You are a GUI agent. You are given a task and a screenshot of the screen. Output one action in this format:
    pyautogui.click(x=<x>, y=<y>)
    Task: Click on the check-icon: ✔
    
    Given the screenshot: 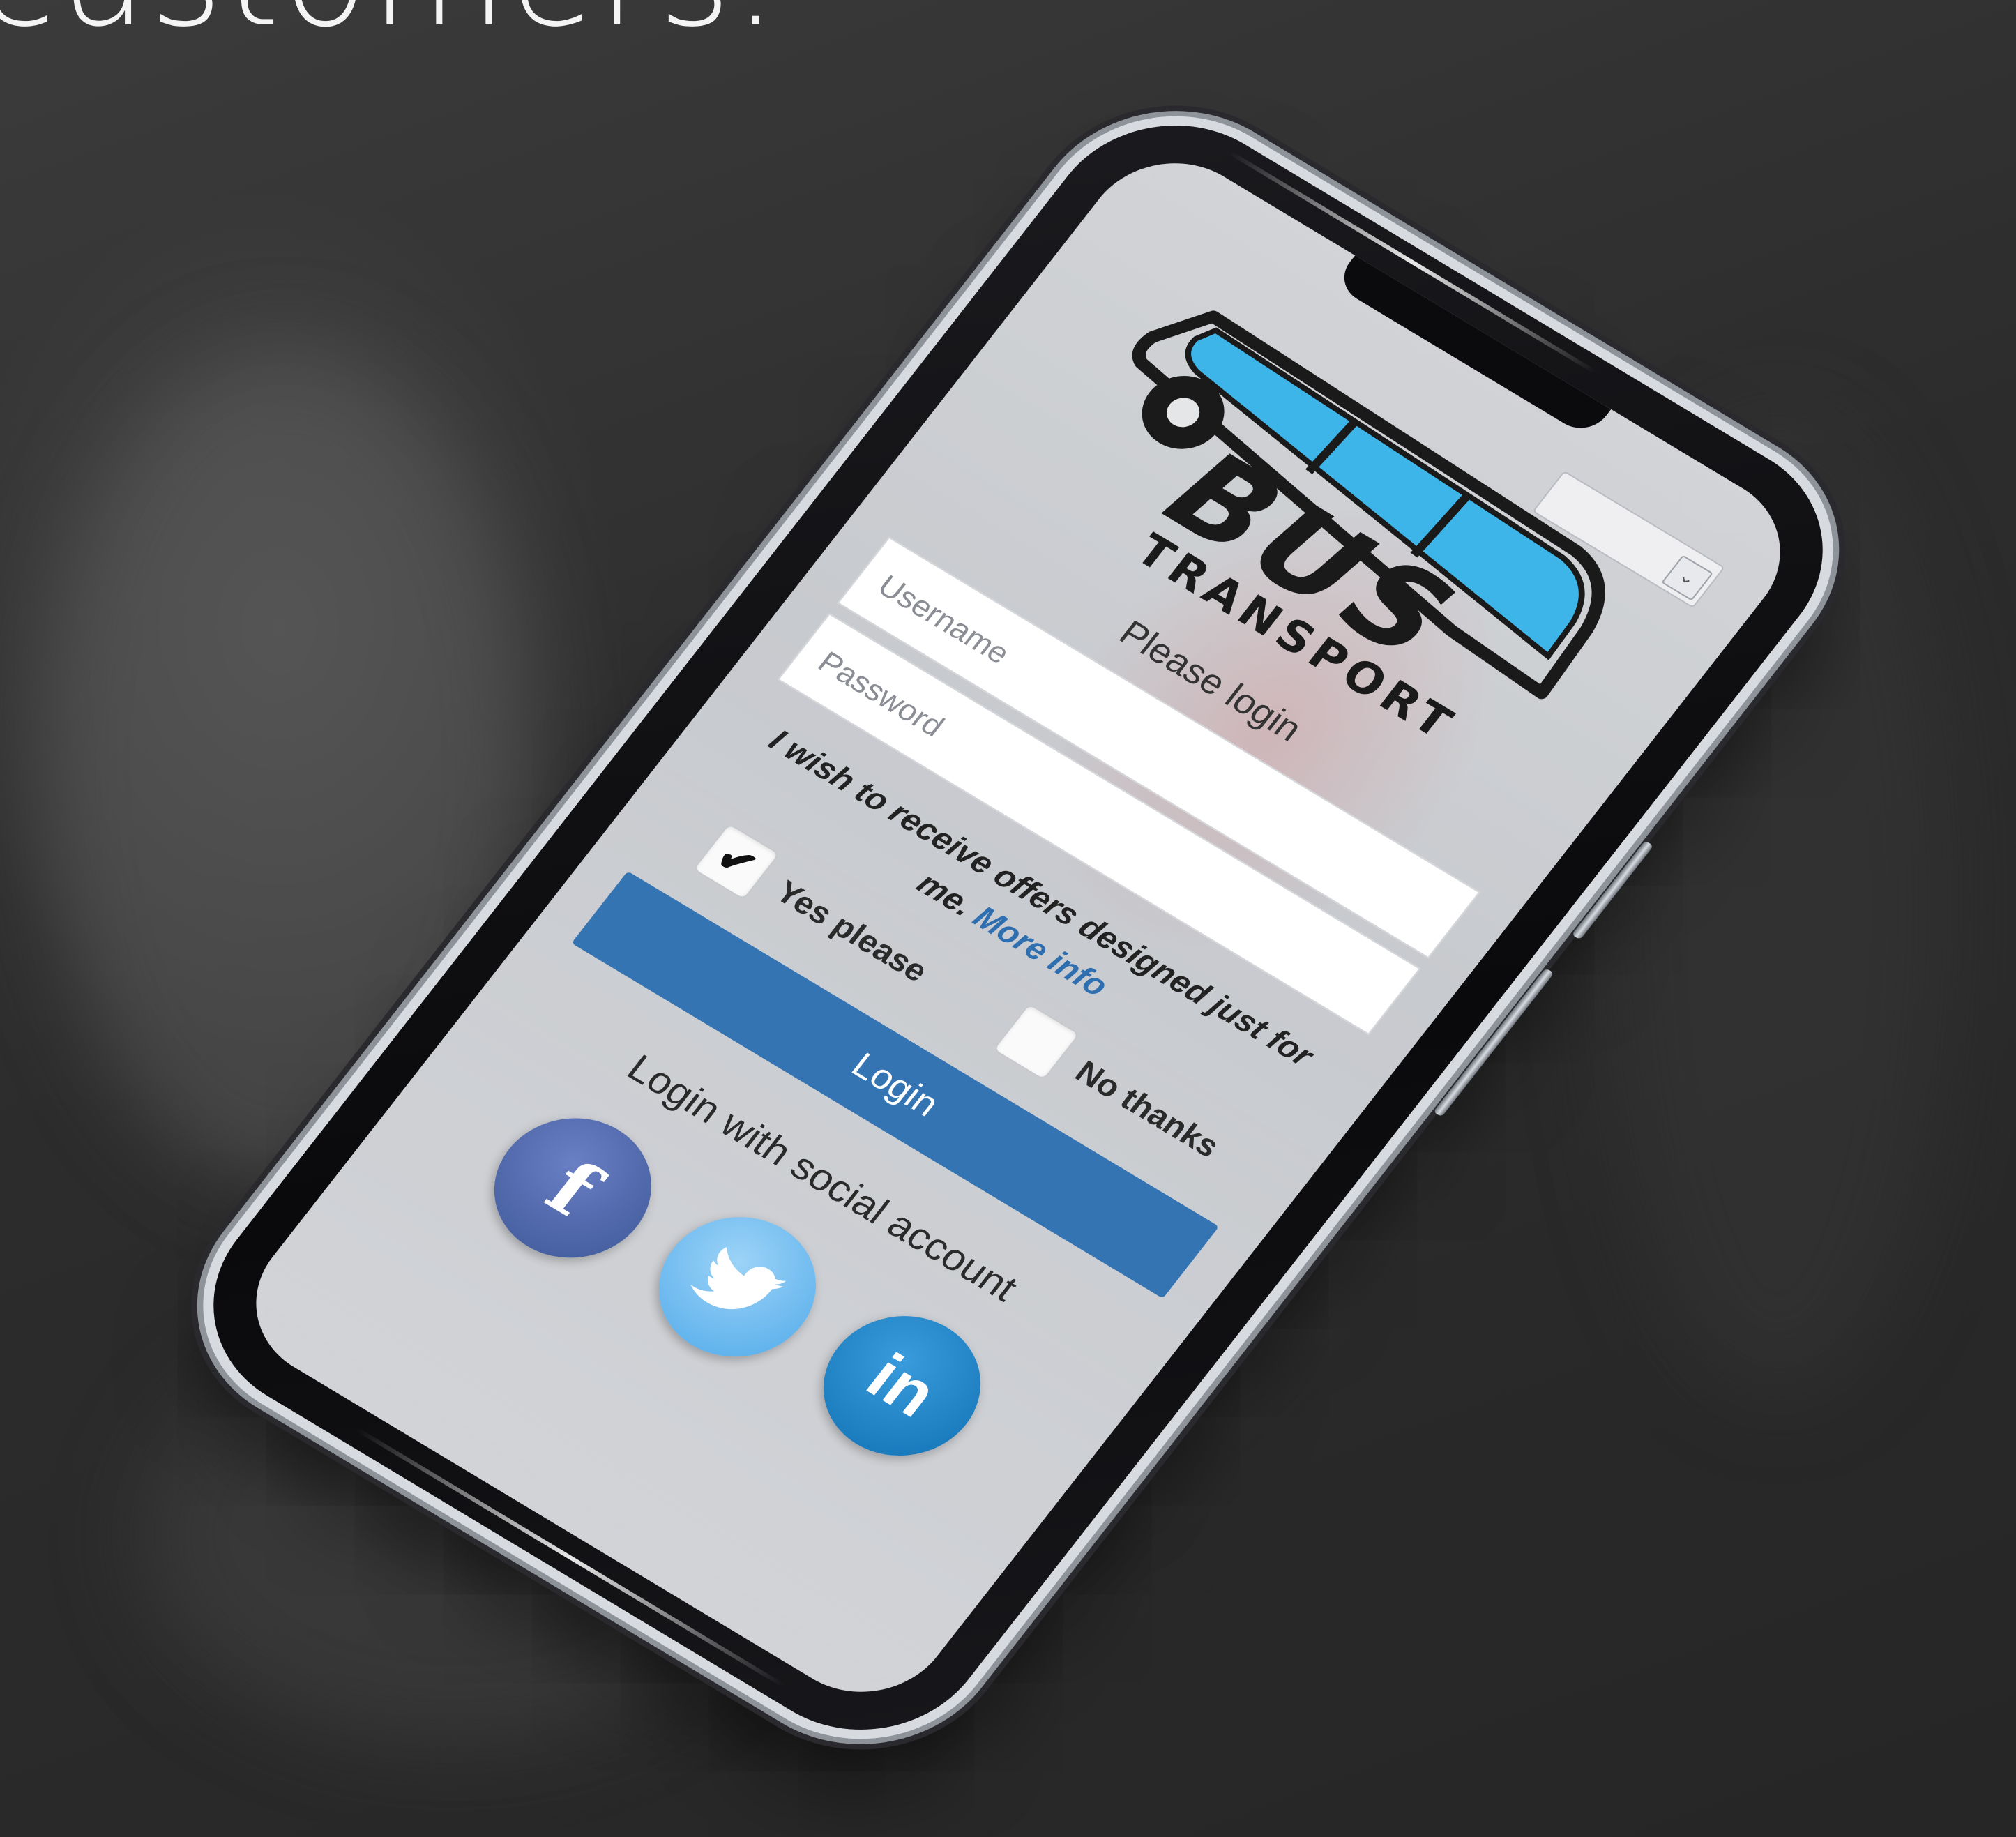 What is the action you would take?
    pyautogui.click(x=736, y=861)
    